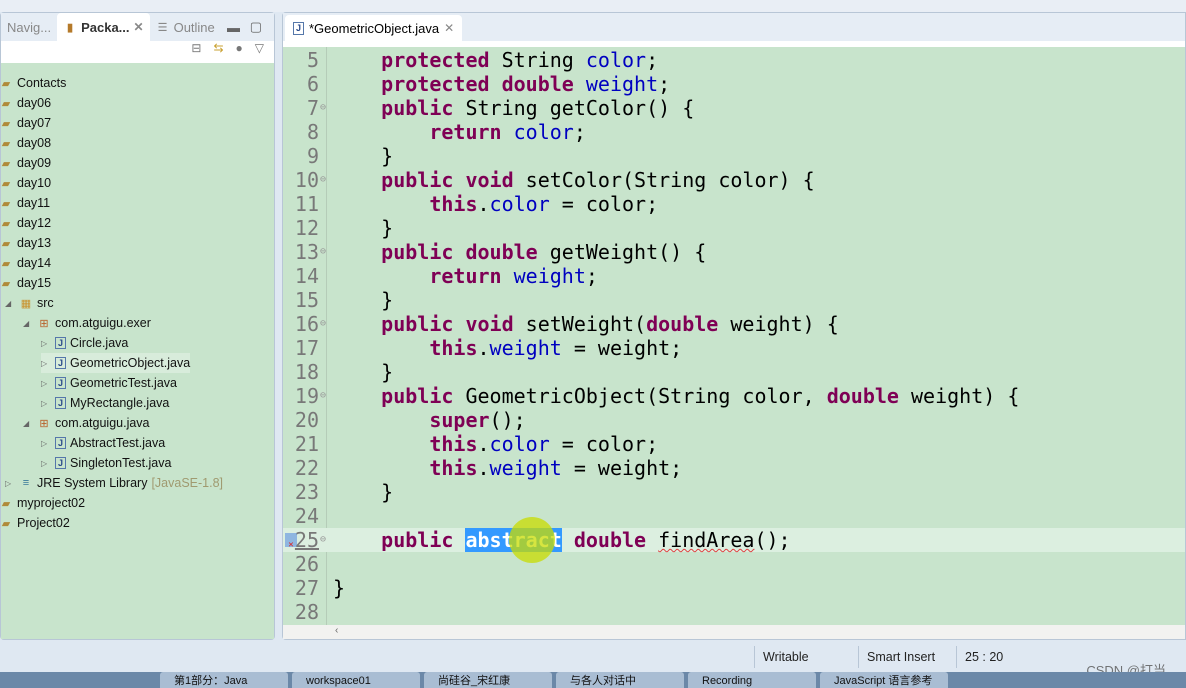 The image size is (1186, 688). Describe the element at coordinates (35, 523) in the screenshot. I see `tree-item: ▰ Project02` at that location.